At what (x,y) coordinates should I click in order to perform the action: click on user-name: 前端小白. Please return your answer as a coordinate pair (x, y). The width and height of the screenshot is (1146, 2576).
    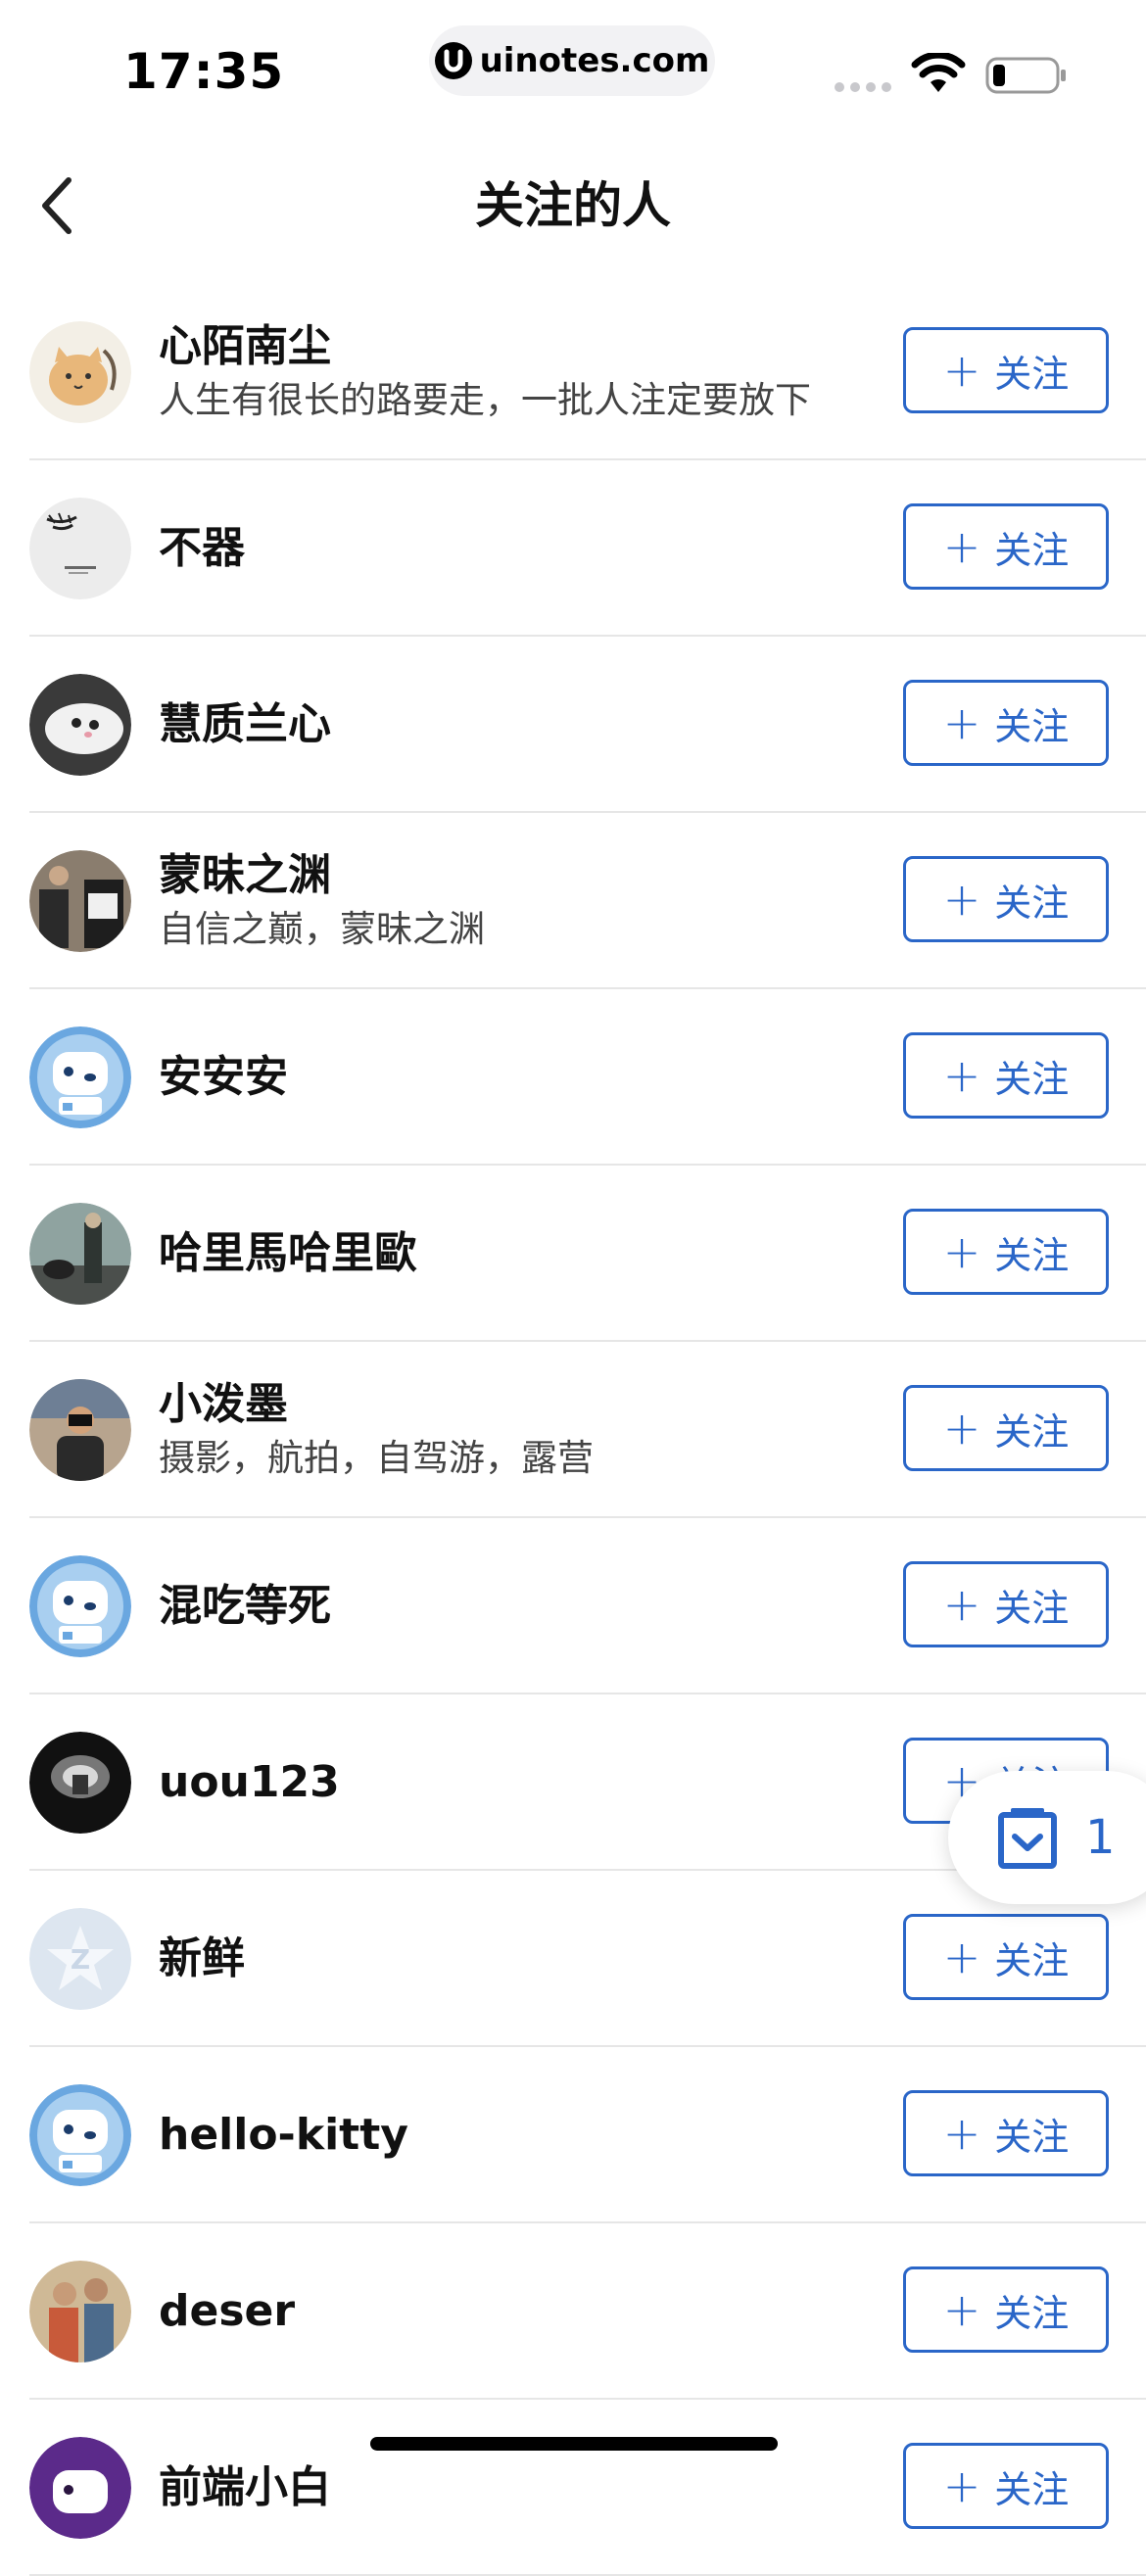
    Looking at the image, I should click on (525, 2488).